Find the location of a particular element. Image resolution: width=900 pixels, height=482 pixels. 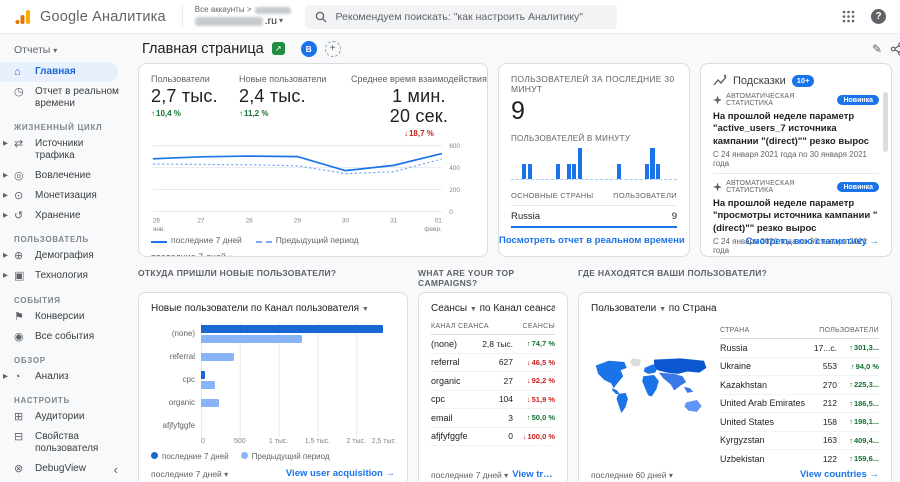

events-icon: ◉ is located at coordinates (19, 336).